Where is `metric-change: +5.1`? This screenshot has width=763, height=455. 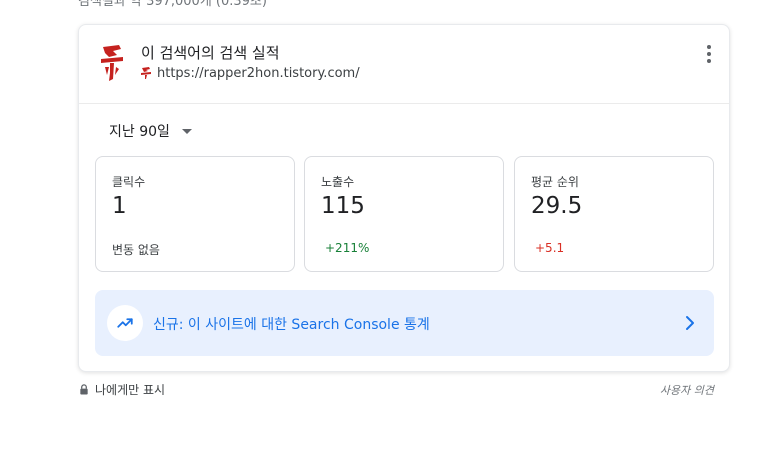 metric-change: +5.1 is located at coordinates (550, 248).